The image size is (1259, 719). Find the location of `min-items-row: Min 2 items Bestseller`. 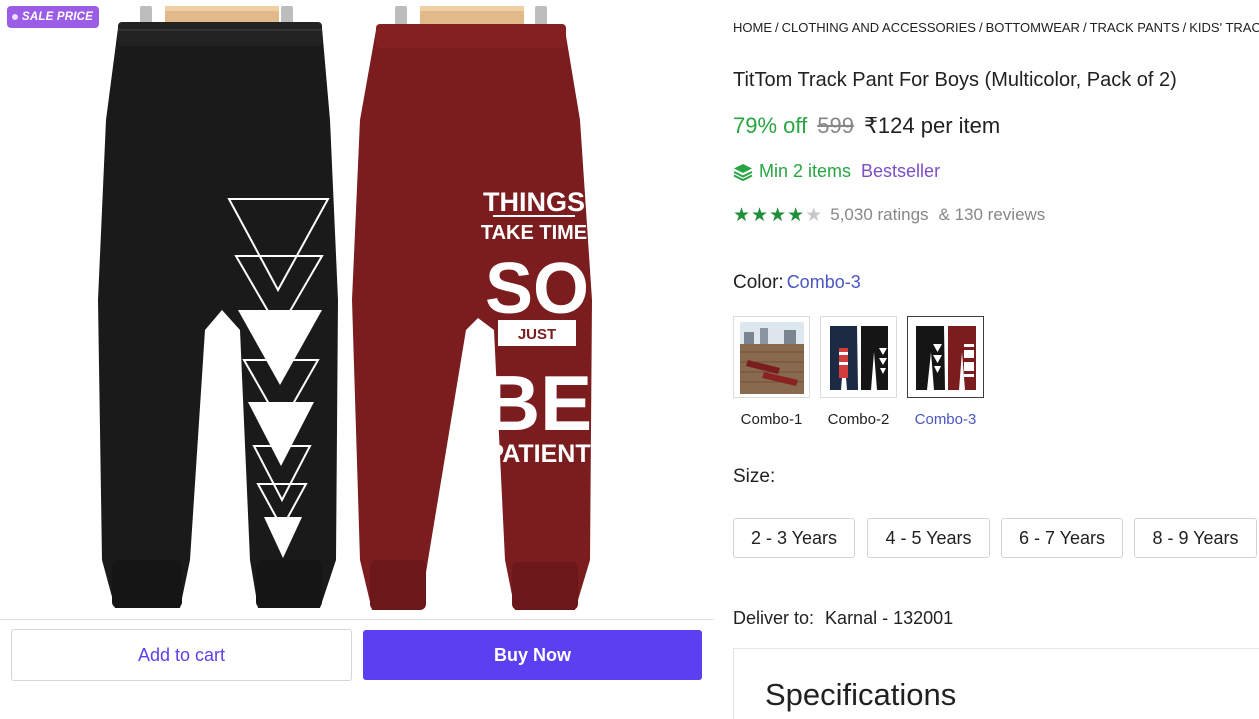

min-items-row: Min 2 items Bestseller is located at coordinates (836, 171).